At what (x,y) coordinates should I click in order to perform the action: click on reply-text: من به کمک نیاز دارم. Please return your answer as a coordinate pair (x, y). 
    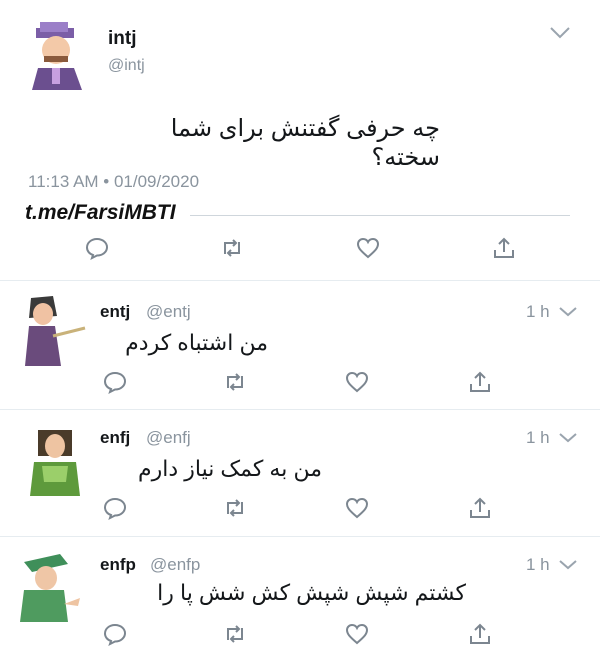
    Looking at the image, I should click on (229, 468).